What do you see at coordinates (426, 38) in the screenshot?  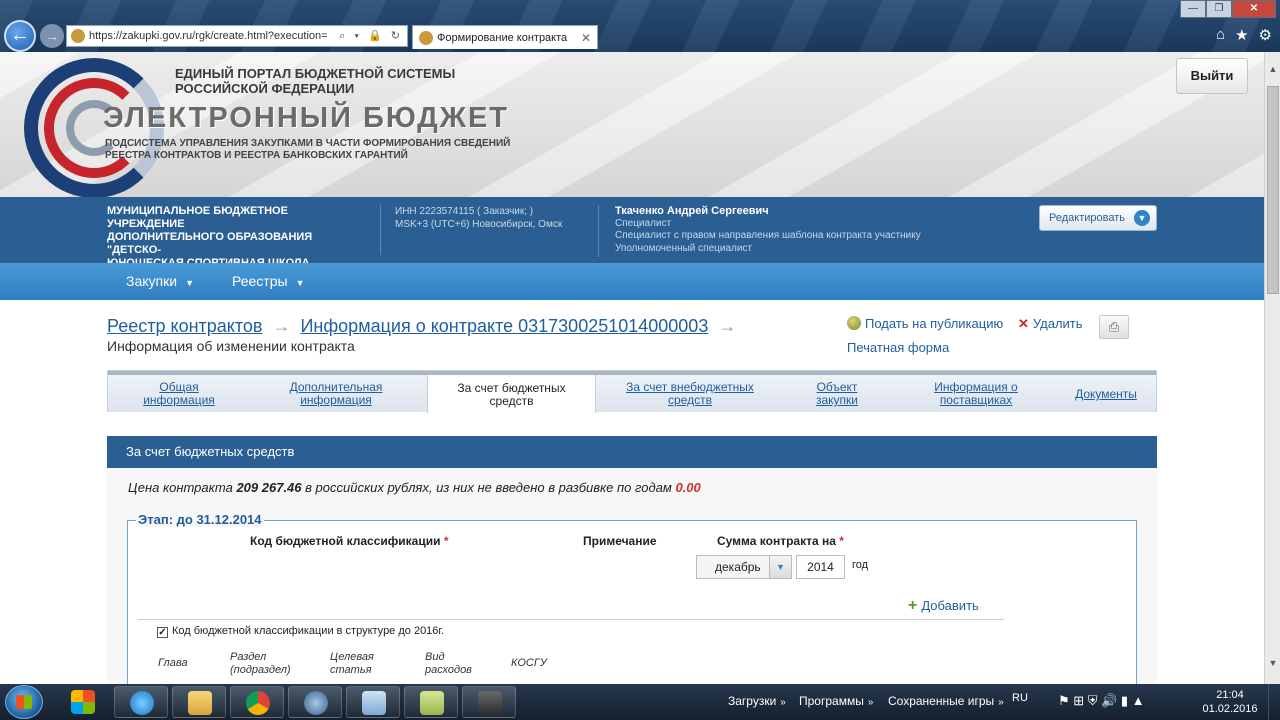 I see `tab-emblem-icon` at bounding box center [426, 38].